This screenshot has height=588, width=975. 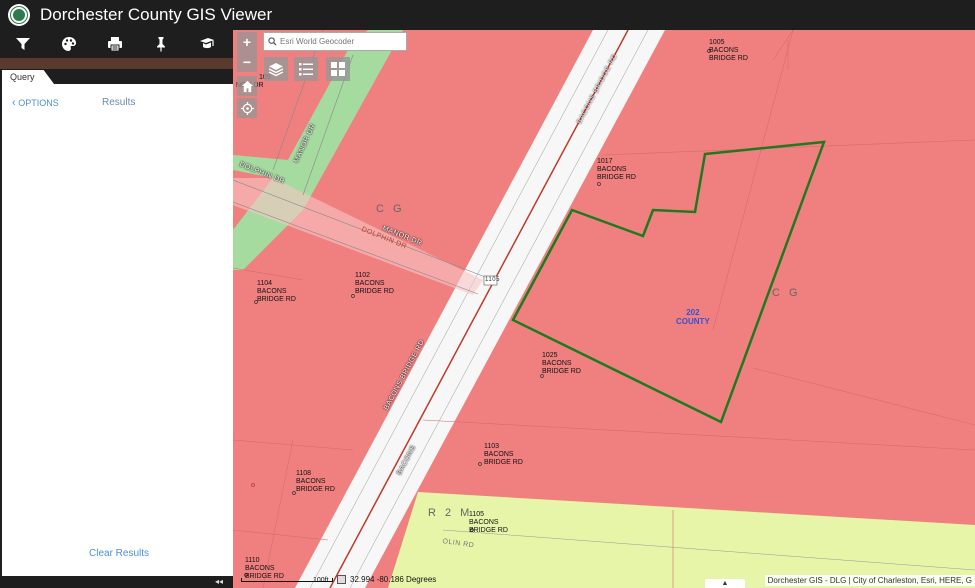 I want to click on home-button, so click(x=247, y=86).